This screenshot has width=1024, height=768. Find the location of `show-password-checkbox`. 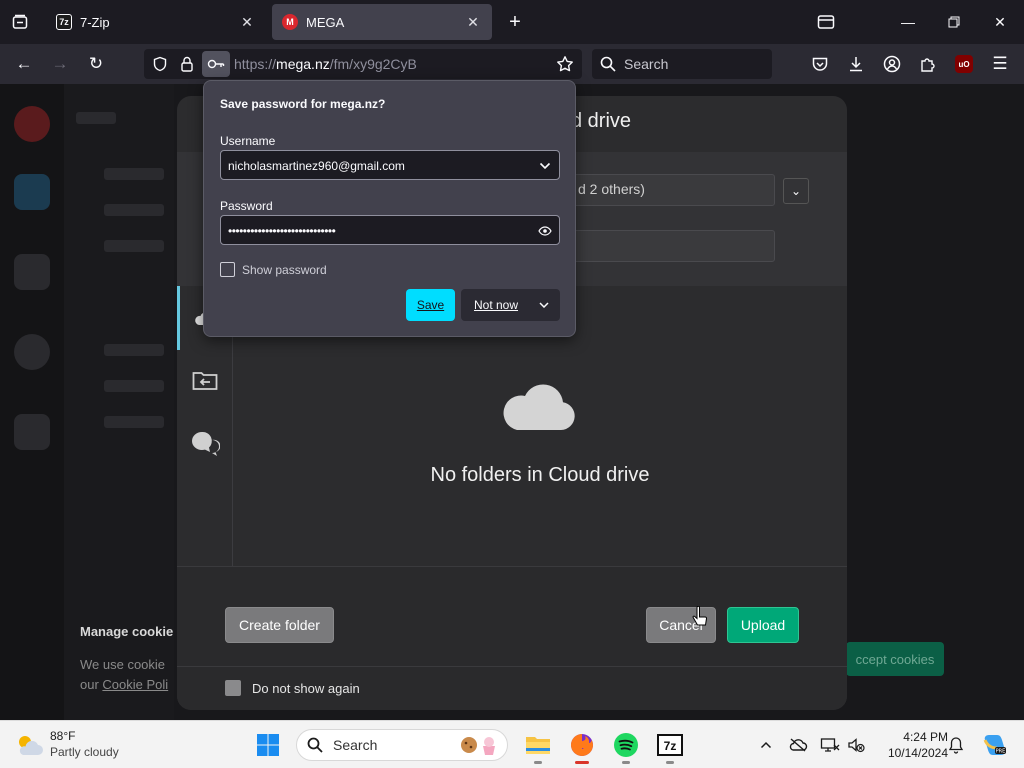

show-password-checkbox is located at coordinates (227, 269).